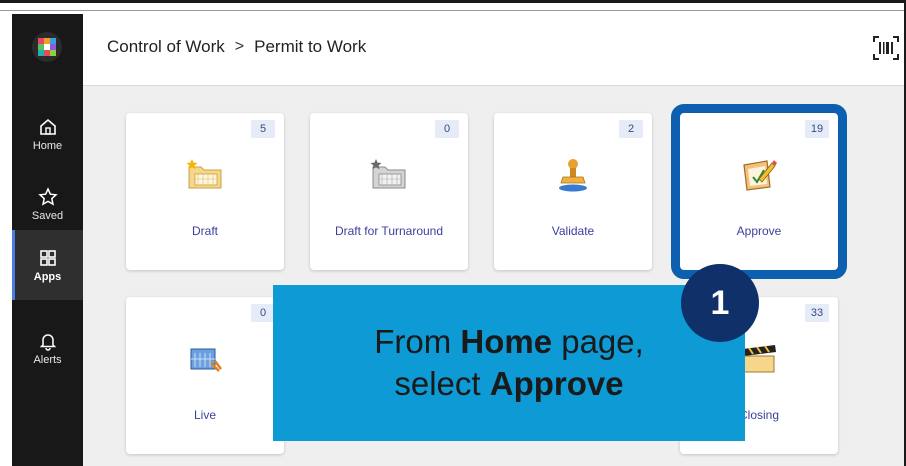 The width and height of the screenshot is (906, 466). What do you see at coordinates (47, 342) in the screenshot?
I see `bell-icon` at bounding box center [47, 342].